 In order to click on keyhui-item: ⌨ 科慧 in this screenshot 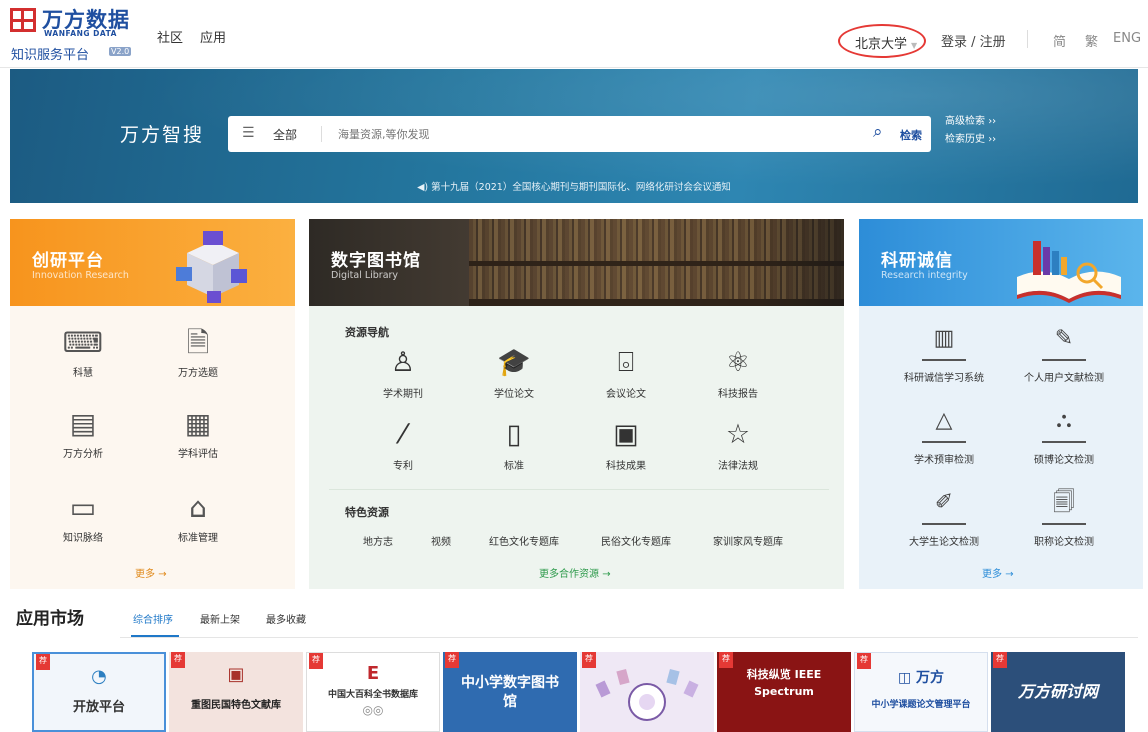, I will do `click(83, 351)`.